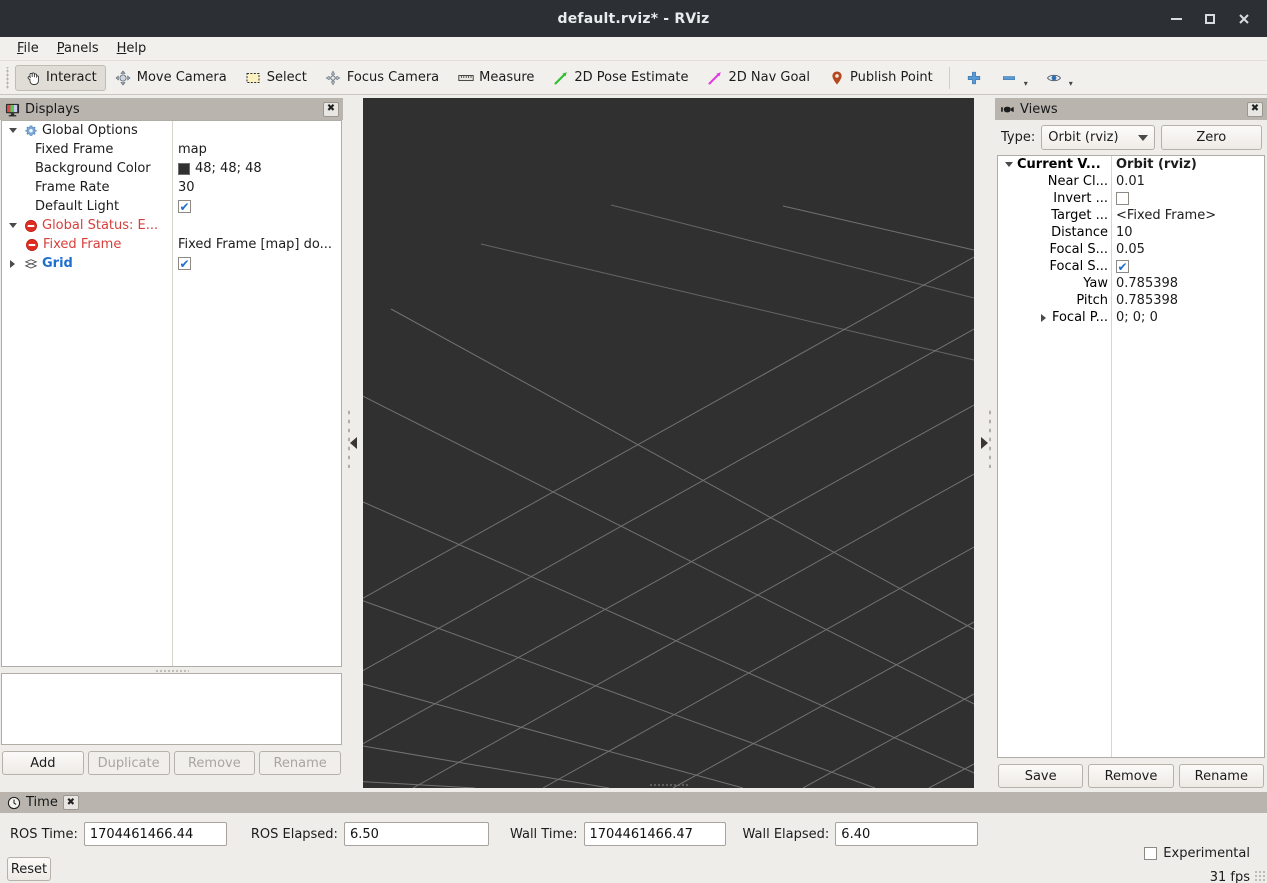  I want to click on menu-help: Help, so click(132, 48).